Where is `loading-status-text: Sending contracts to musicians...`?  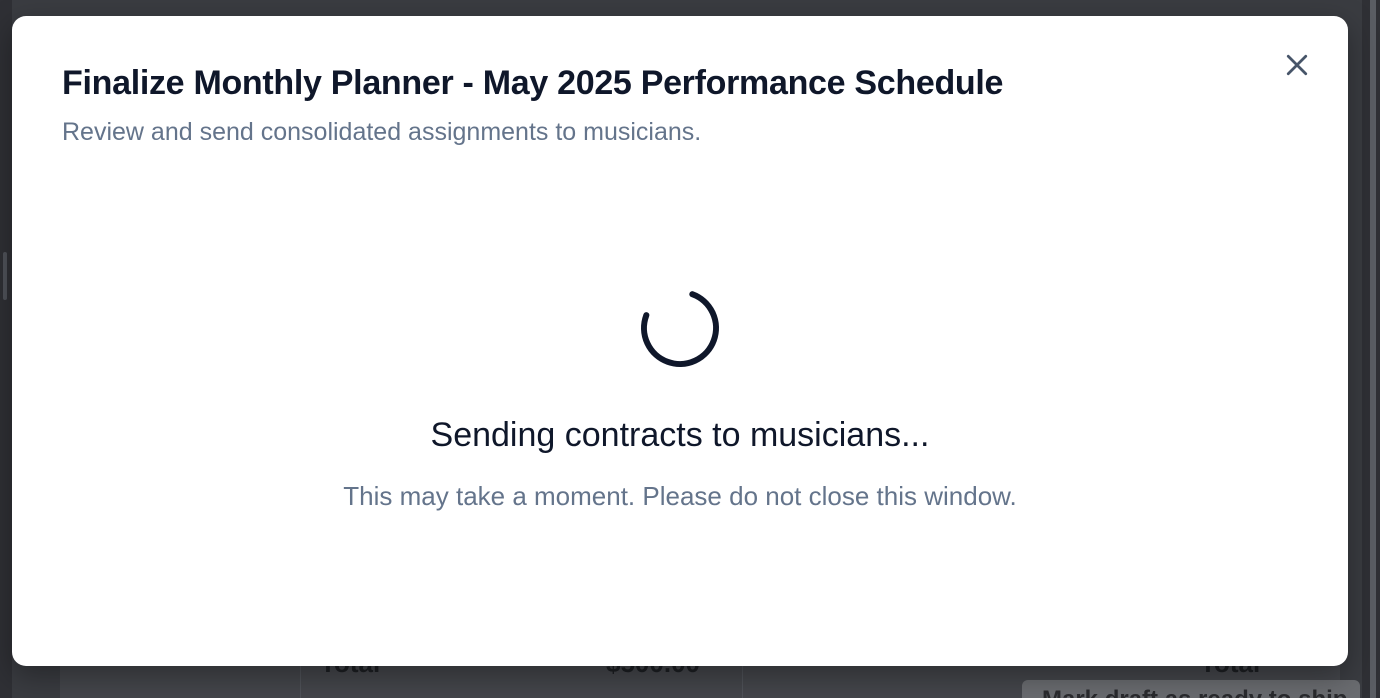
loading-status-text: Sending contracts to musicians... is located at coordinates (680, 435).